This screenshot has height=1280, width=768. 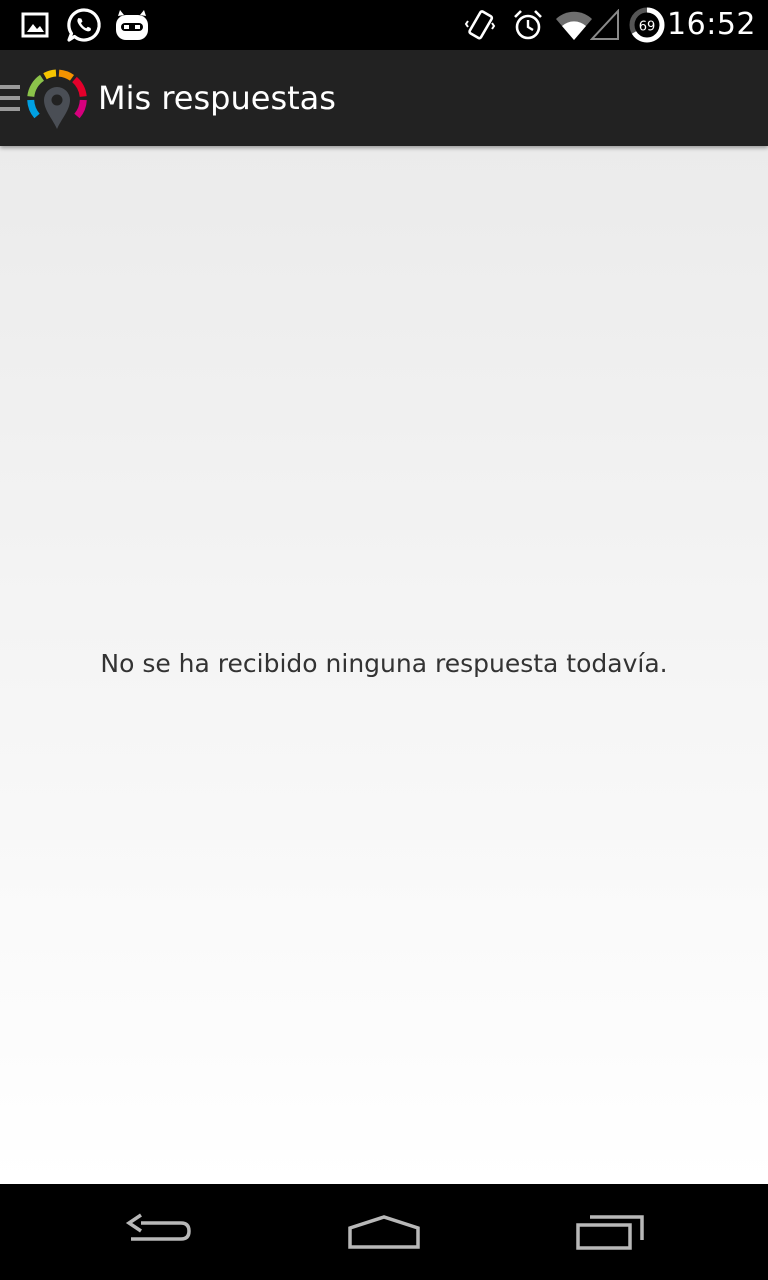 I want to click on alarm-icon, so click(x=528, y=25).